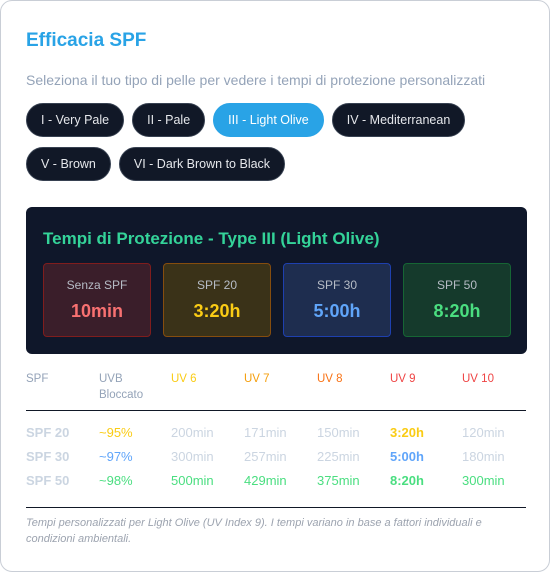 The height and width of the screenshot is (572, 550). Describe the element at coordinates (116, 480) in the screenshot. I see `cell-uvb: ~98%` at that location.